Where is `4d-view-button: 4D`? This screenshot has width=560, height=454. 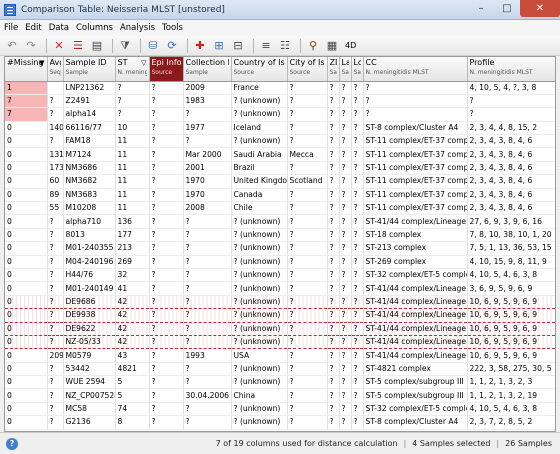 4d-view-button: 4D is located at coordinates (350, 45).